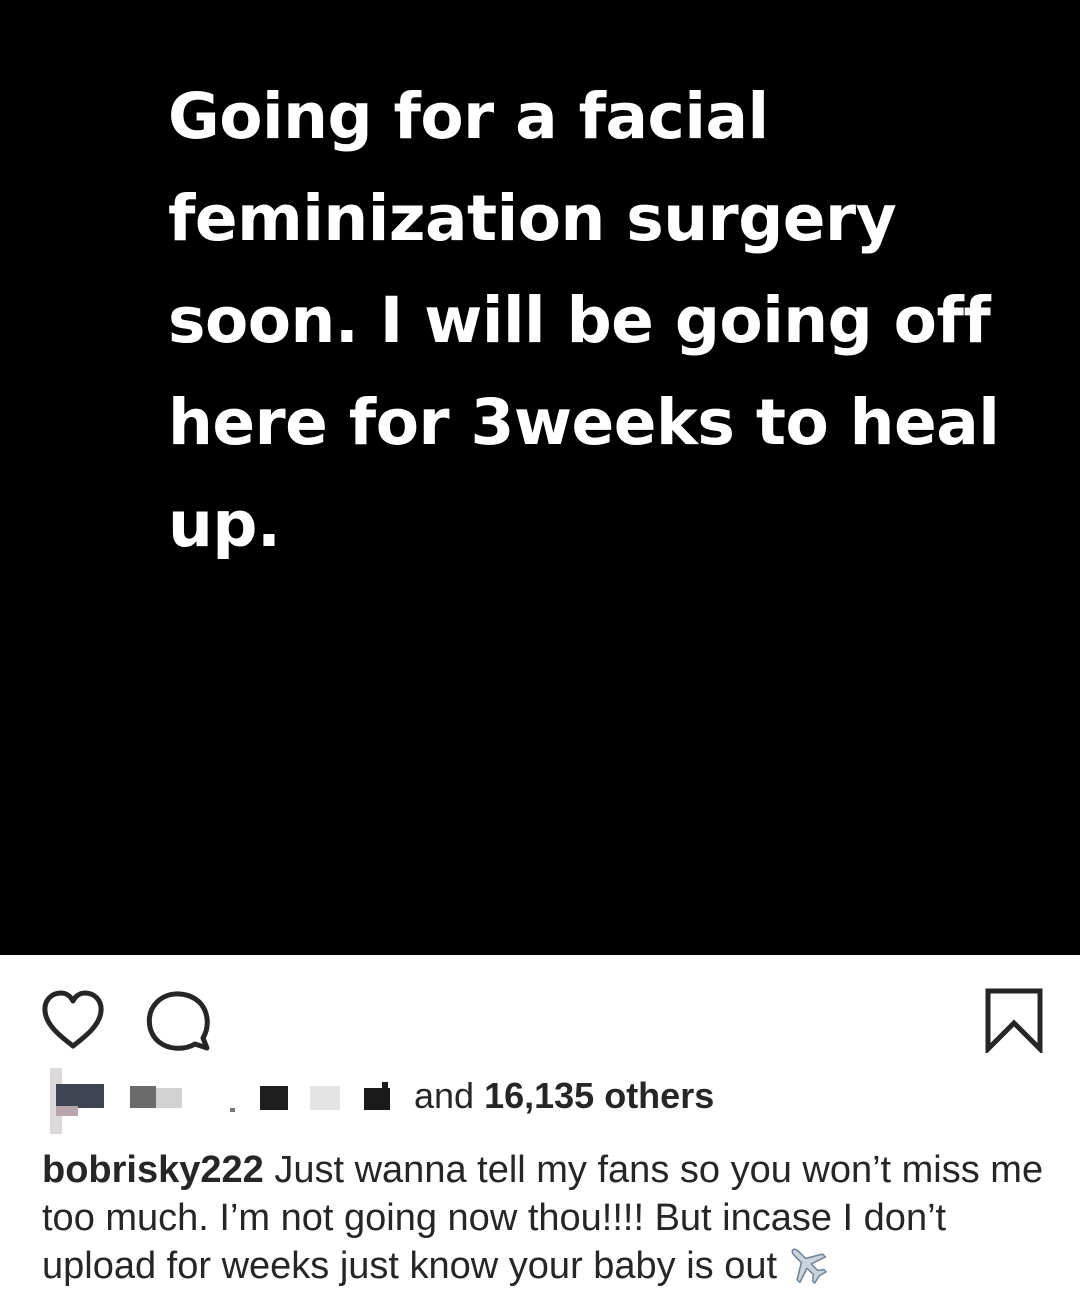 The width and height of the screenshot is (1080, 1292). I want to click on like-button, so click(73, 1020).